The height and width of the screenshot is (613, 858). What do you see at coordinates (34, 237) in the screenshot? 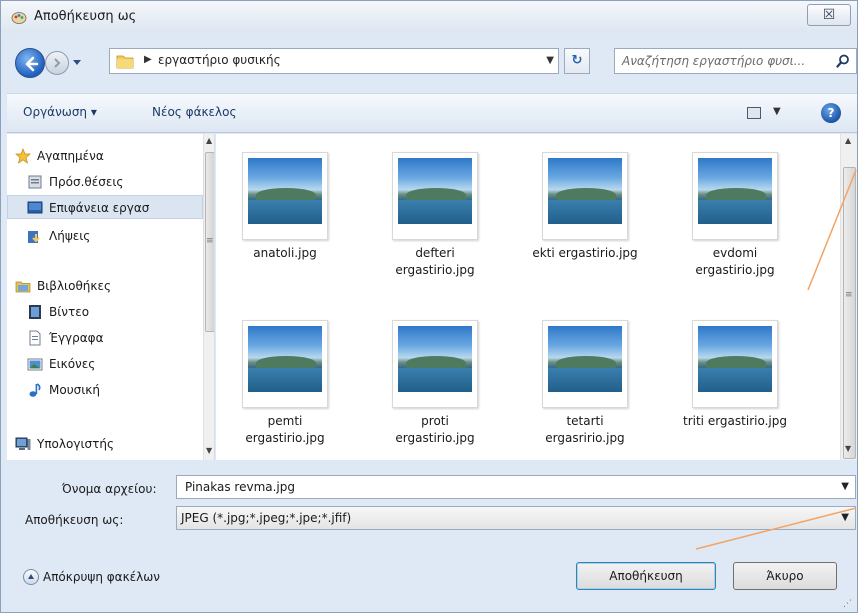
I see `downloads-icon` at bounding box center [34, 237].